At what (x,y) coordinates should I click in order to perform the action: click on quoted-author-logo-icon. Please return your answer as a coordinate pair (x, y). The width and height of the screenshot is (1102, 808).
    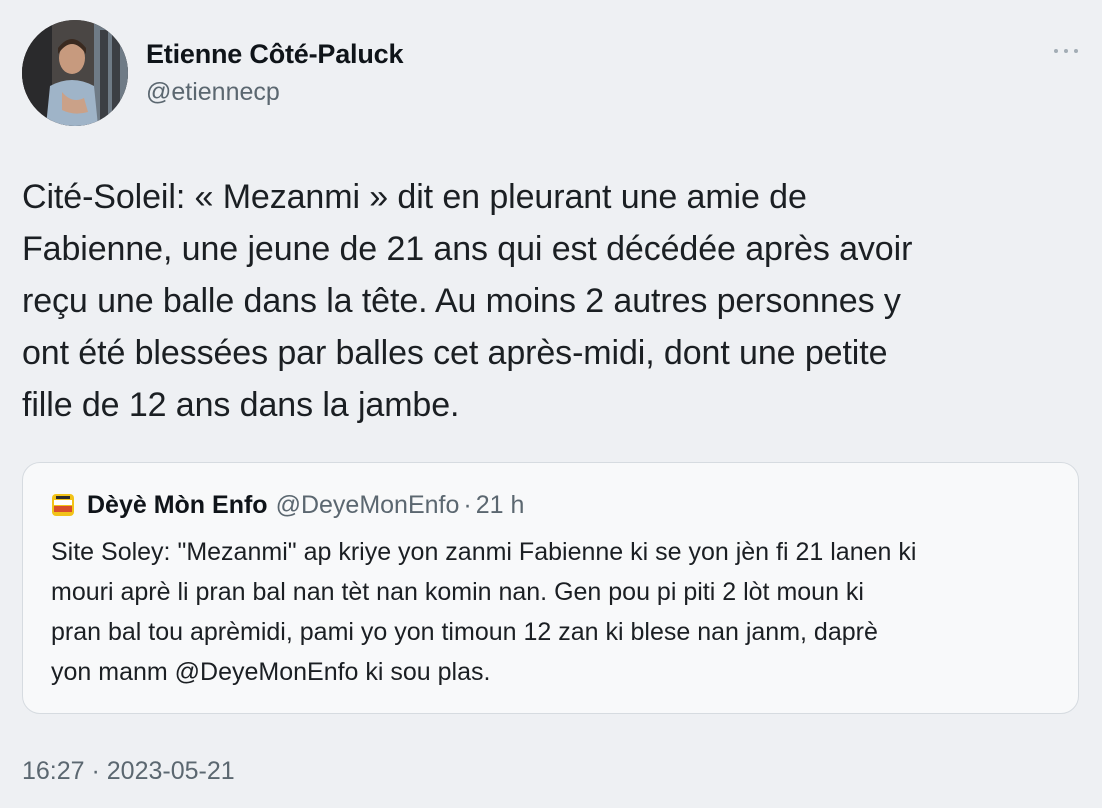
    Looking at the image, I should click on (63, 505).